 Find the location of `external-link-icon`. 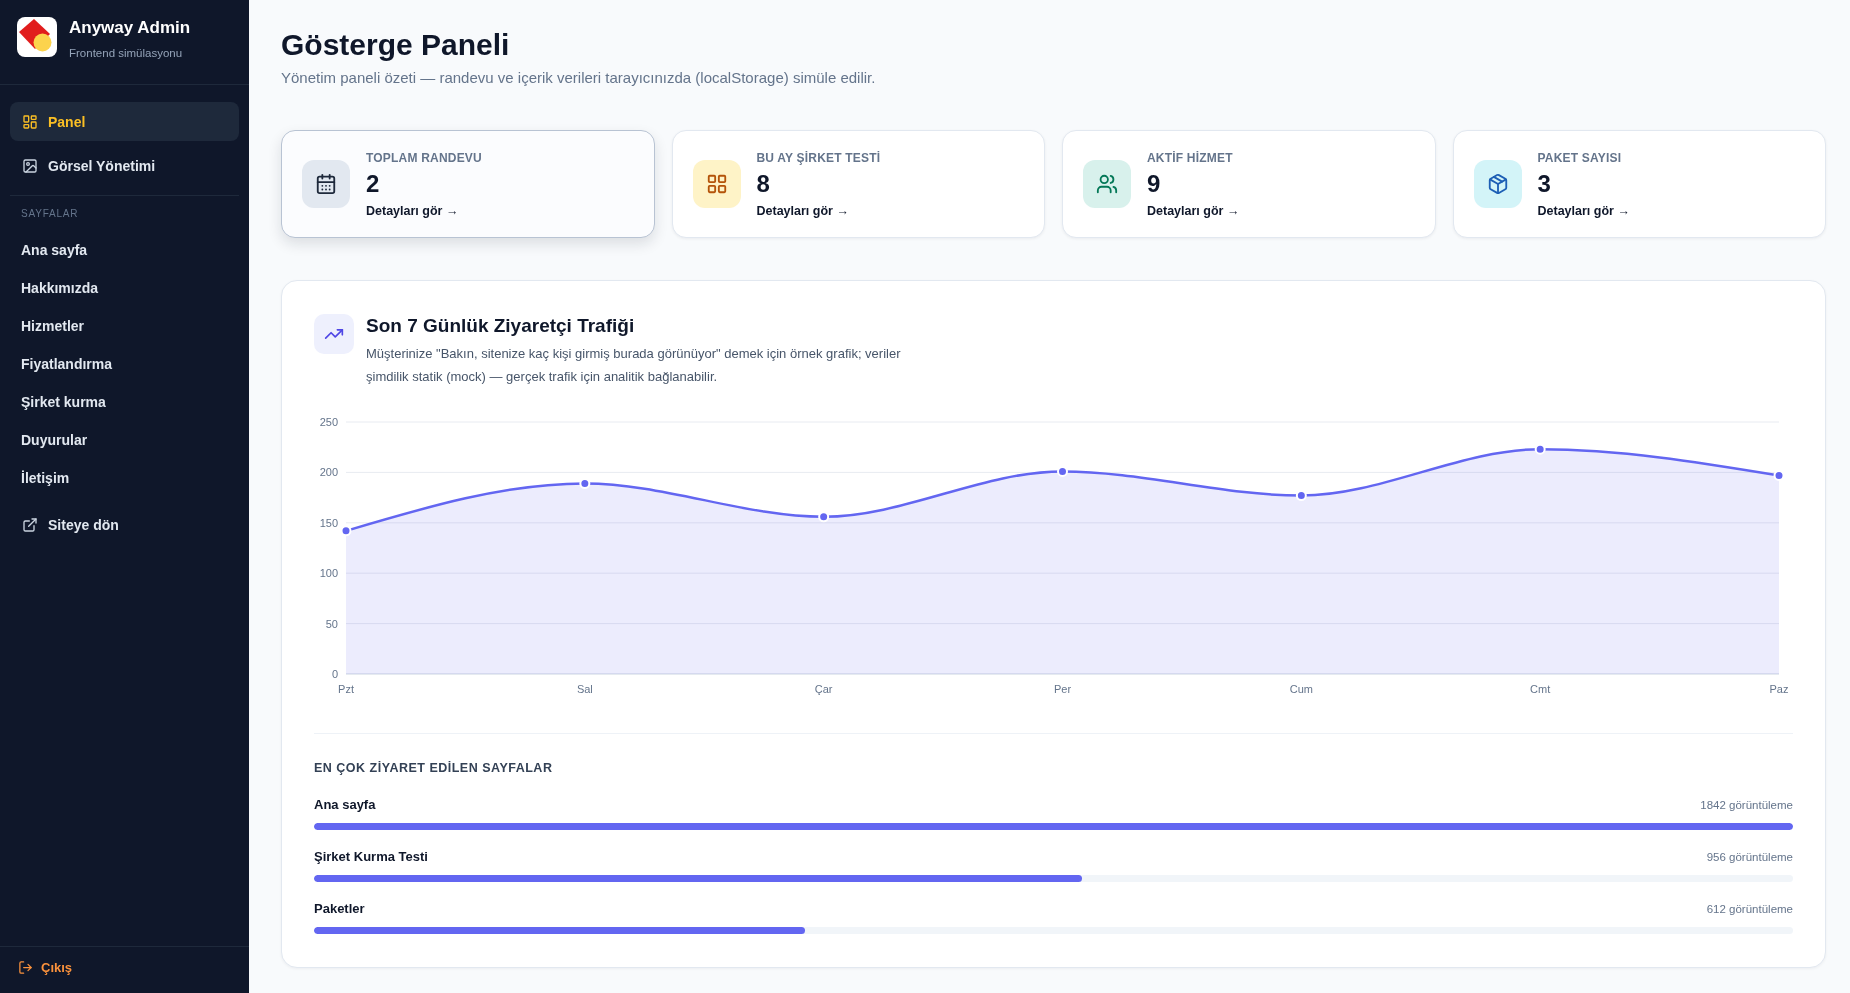

external-link-icon is located at coordinates (30, 524).